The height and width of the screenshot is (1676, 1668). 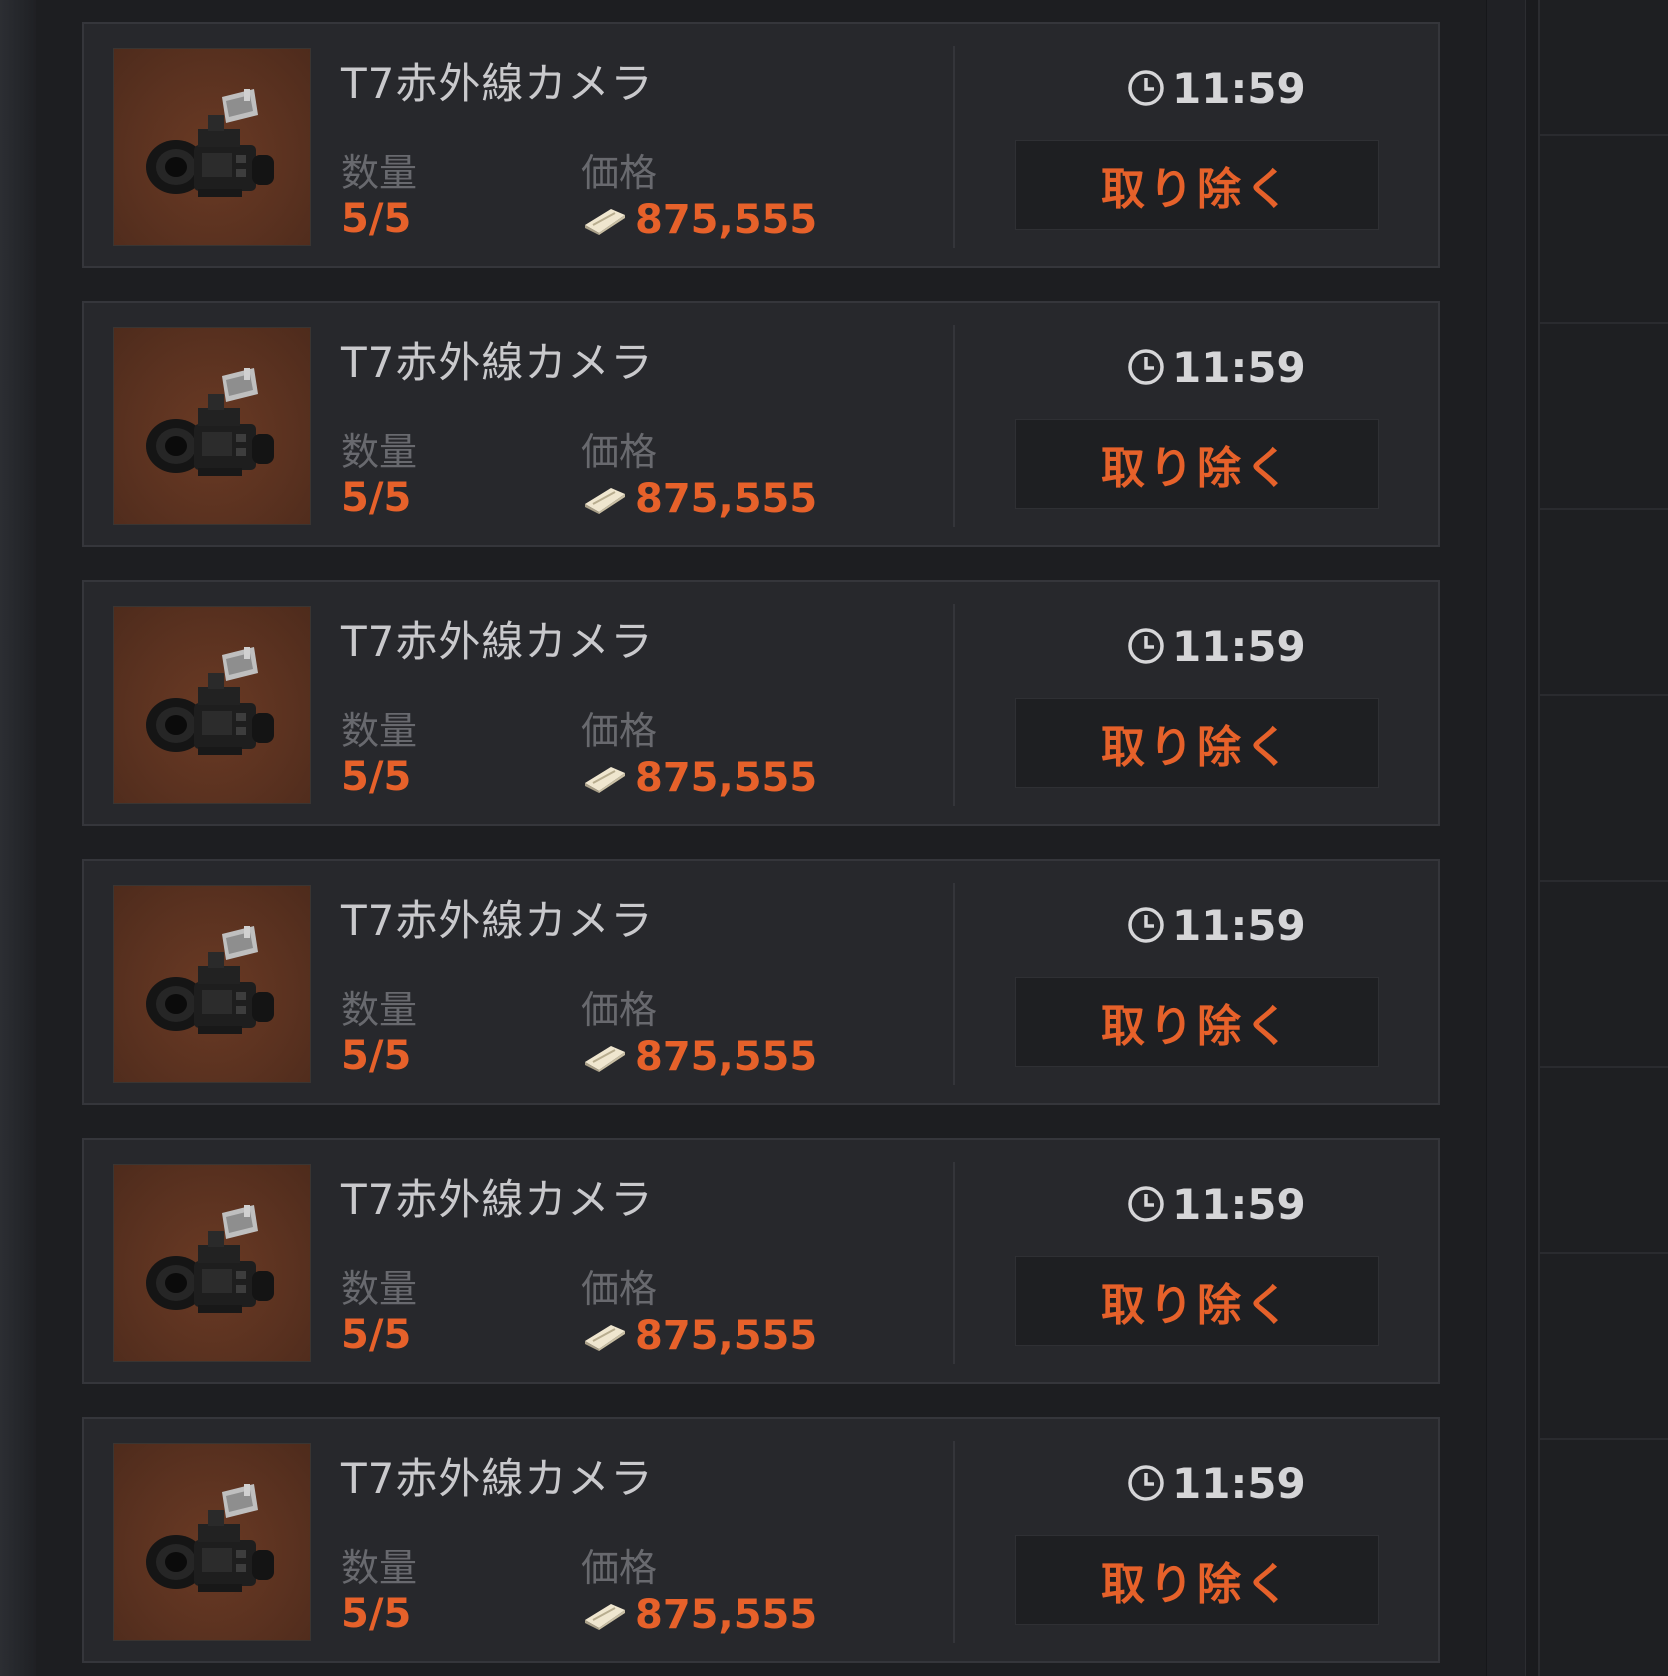 I want to click on scrollbar-track, so click(x=1506, y=838).